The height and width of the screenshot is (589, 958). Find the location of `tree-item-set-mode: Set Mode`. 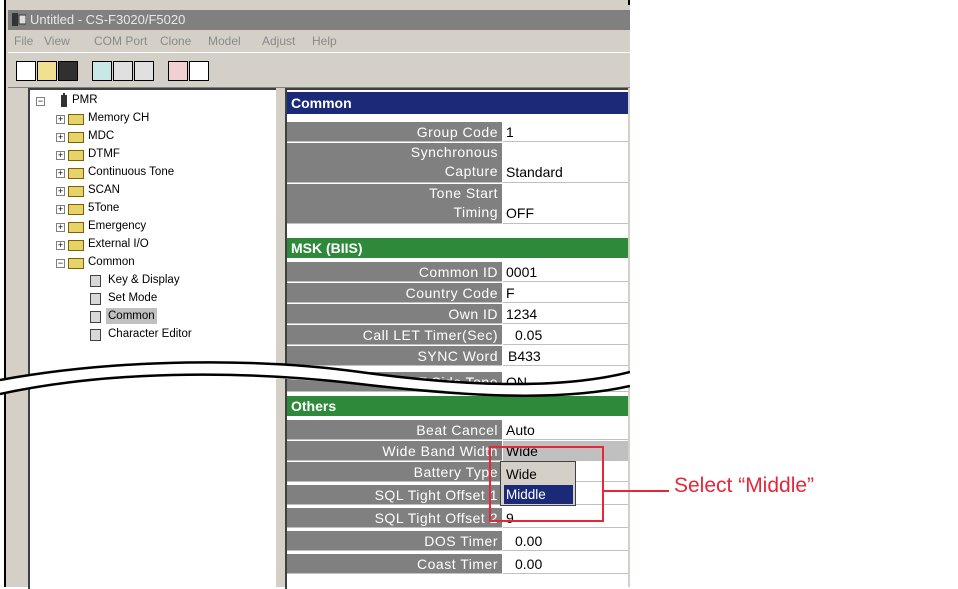

tree-item-set-mode: Set Mode is located at coordinates (132, 298).